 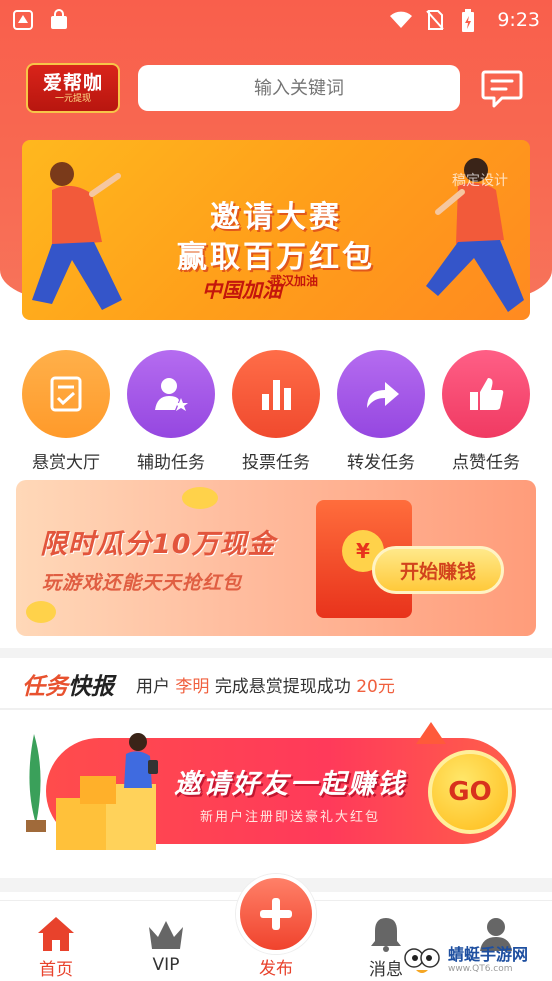 I want to click on alarm-decoration-icon, so click(x=431, y=733).